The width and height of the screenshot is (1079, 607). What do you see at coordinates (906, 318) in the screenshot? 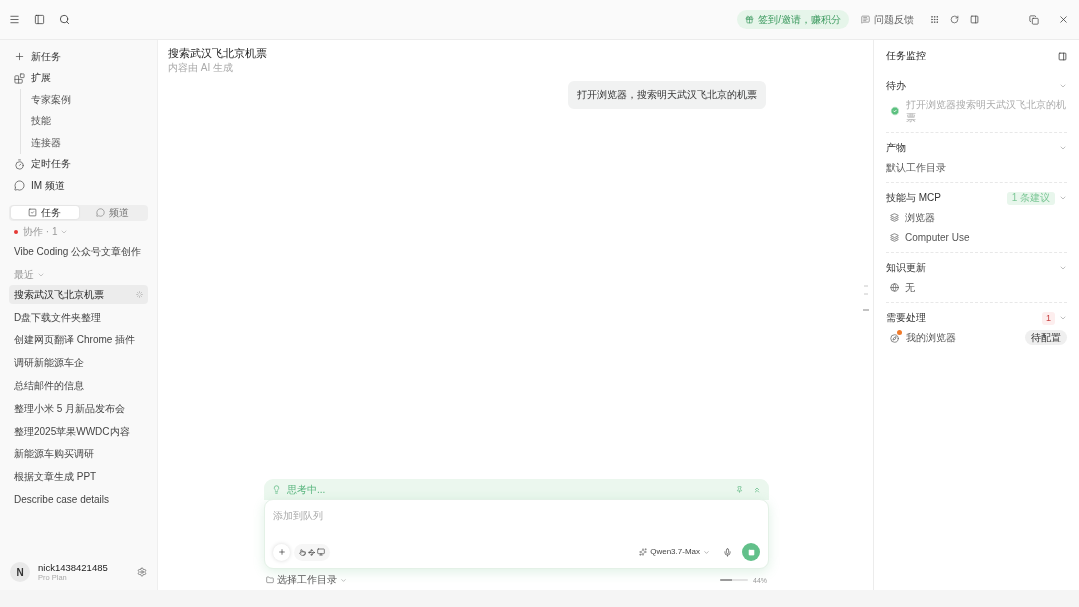
I see `section-title: 需要处理` at bounding box center [906, 318].